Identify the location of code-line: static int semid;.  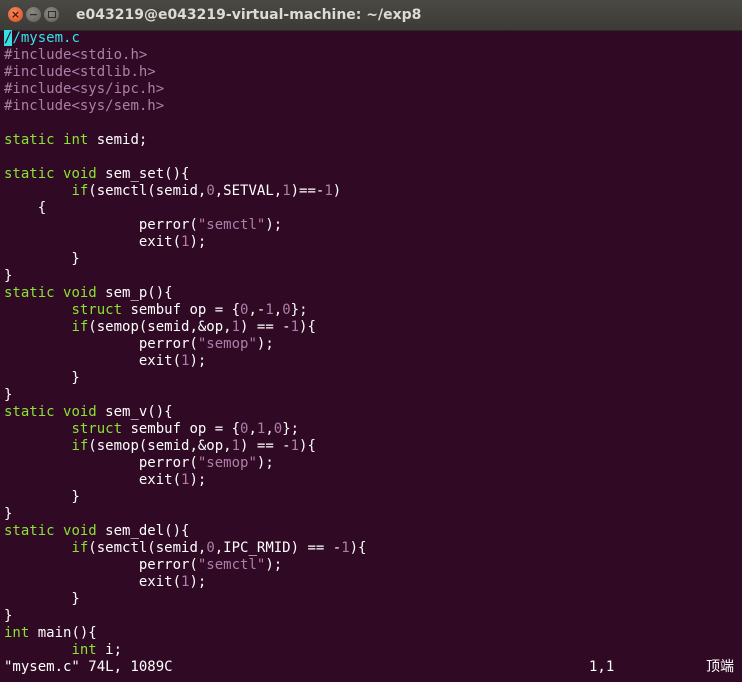
(373, 140).